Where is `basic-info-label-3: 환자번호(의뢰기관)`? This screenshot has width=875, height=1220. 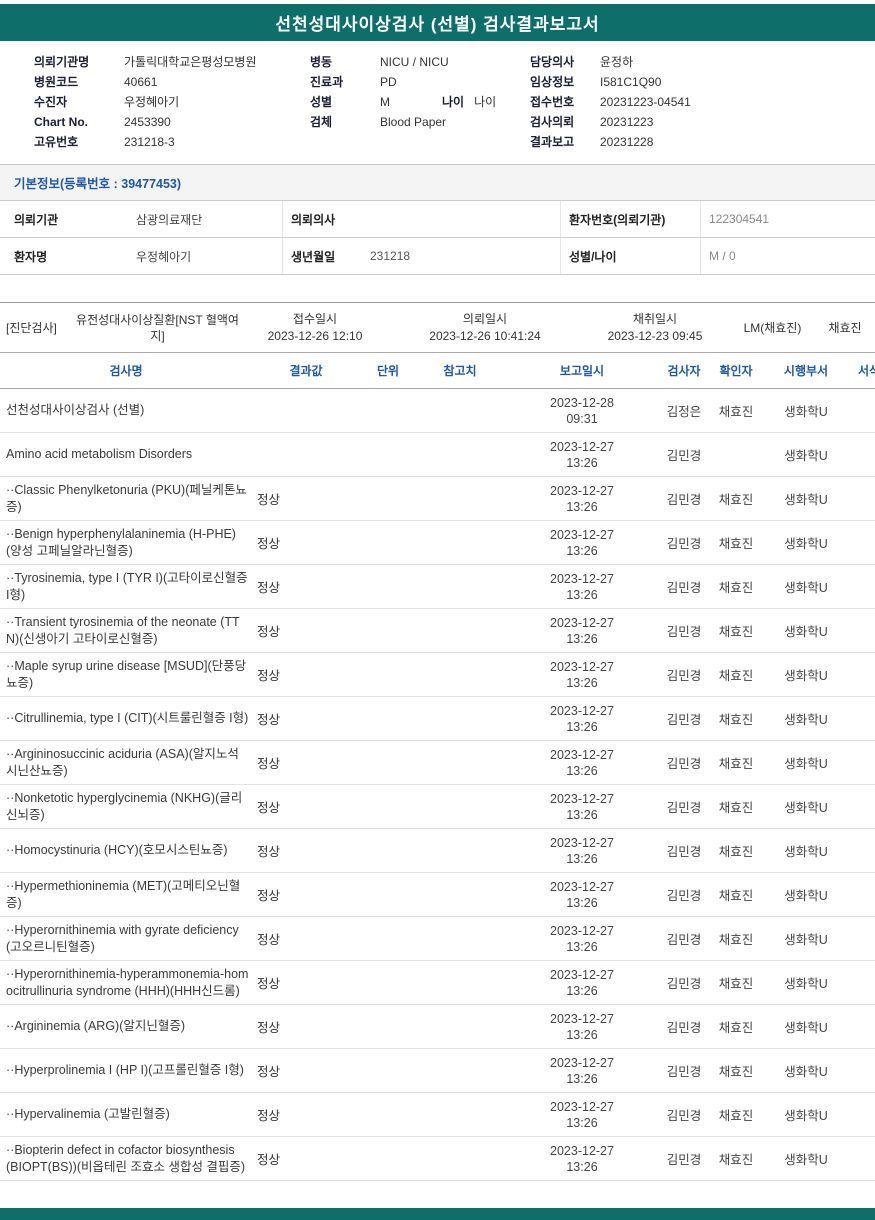
basic-info-label-3: 환자번호(의뢰기관) is located at coordinates (630, 219).